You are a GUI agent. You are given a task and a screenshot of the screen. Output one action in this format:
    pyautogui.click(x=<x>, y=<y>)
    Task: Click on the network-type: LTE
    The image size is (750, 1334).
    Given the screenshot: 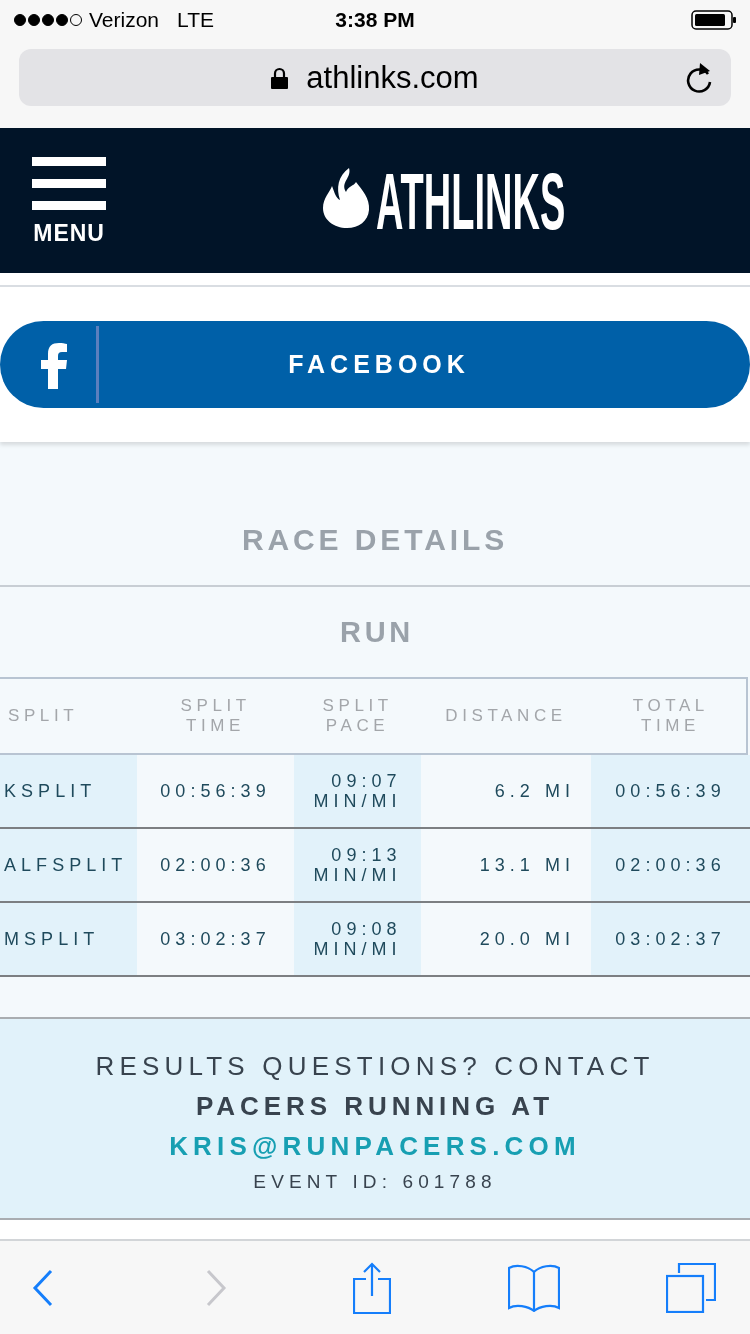 What is the action you would take?
    pyautogui.click(x=195, y=20)
    